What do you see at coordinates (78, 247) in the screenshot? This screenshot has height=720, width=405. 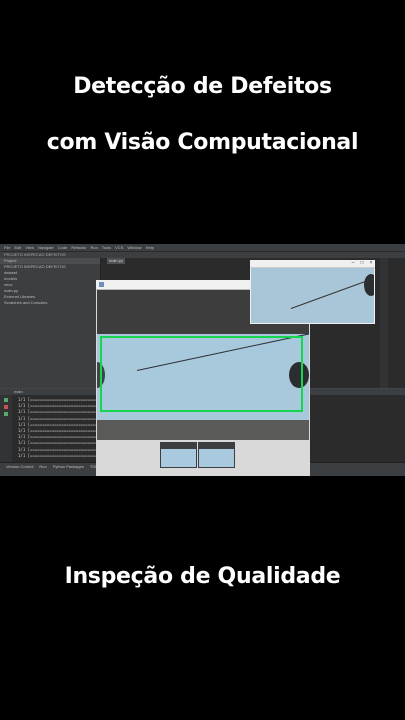 I see `menu-item: Refactor` at bounding box center [78, 247].